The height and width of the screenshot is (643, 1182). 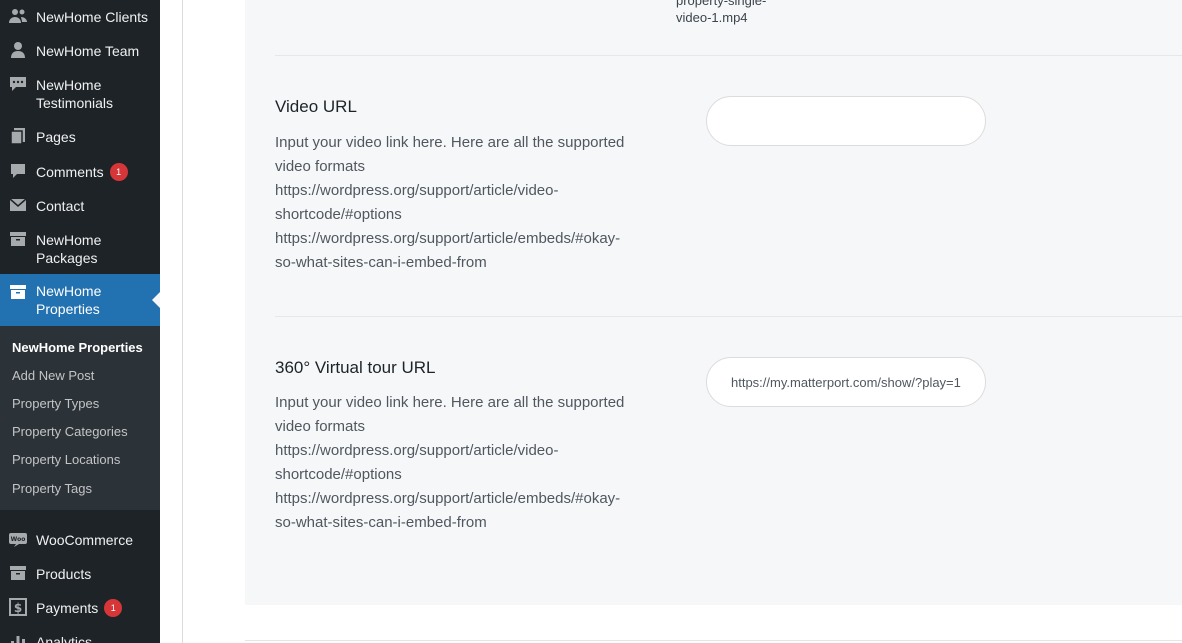 I want to click on filename-line: video-1.mp4, so click(x=712, y=17).